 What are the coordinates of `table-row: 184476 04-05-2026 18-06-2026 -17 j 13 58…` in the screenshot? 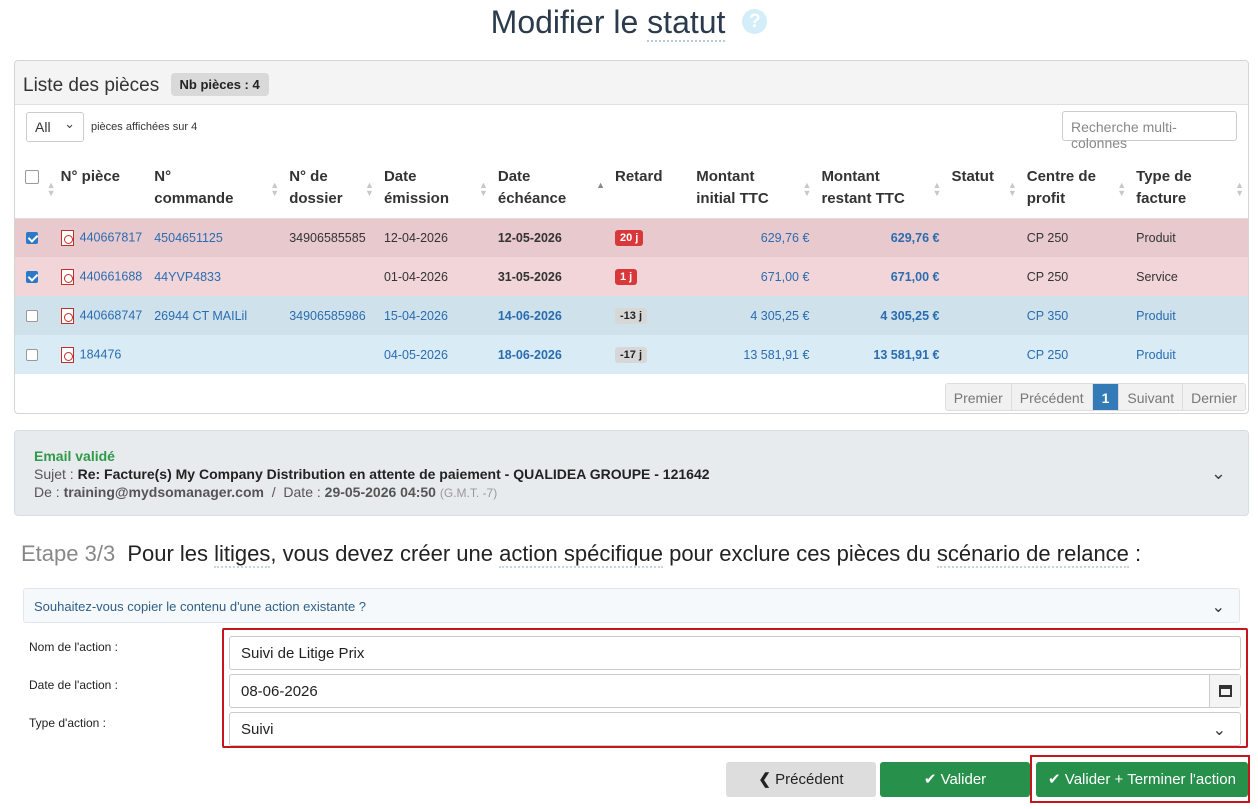 It's located at (631, 354).